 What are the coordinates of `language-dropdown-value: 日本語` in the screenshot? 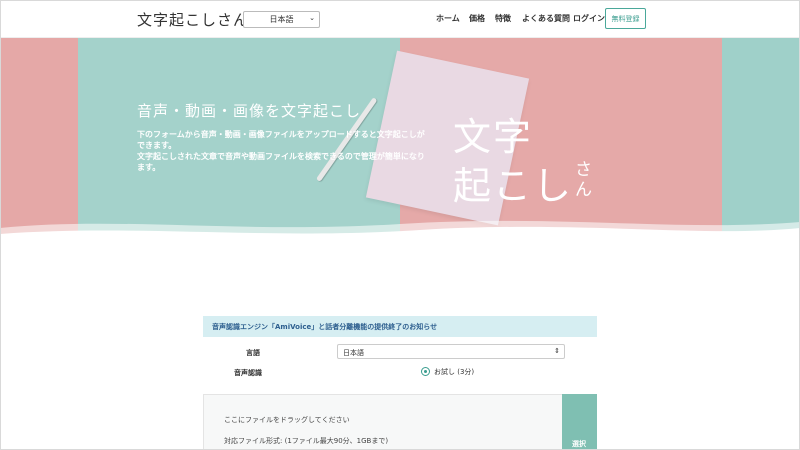 It's located at (353, 353).